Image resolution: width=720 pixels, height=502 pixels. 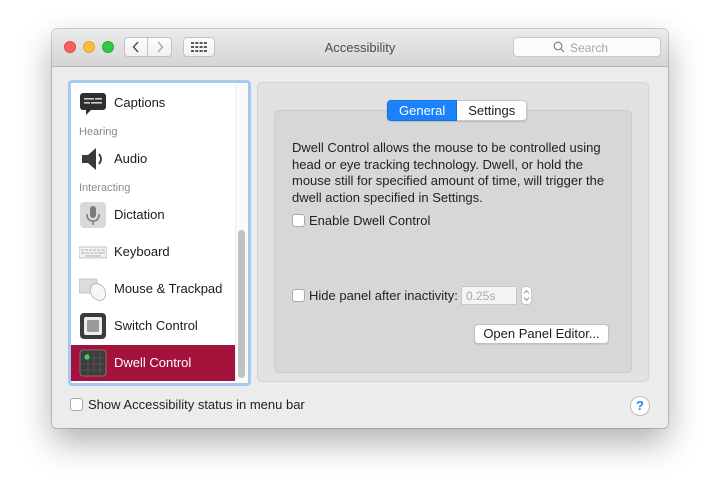 I want to click on sidebar-item-keyboard: Keyboard, so click(x=153, y=252).